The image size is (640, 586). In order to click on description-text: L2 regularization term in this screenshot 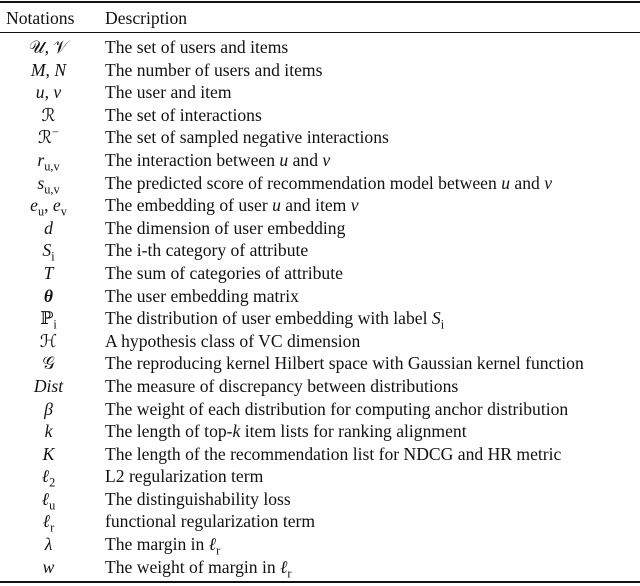, I will do `click(184, 476)`.